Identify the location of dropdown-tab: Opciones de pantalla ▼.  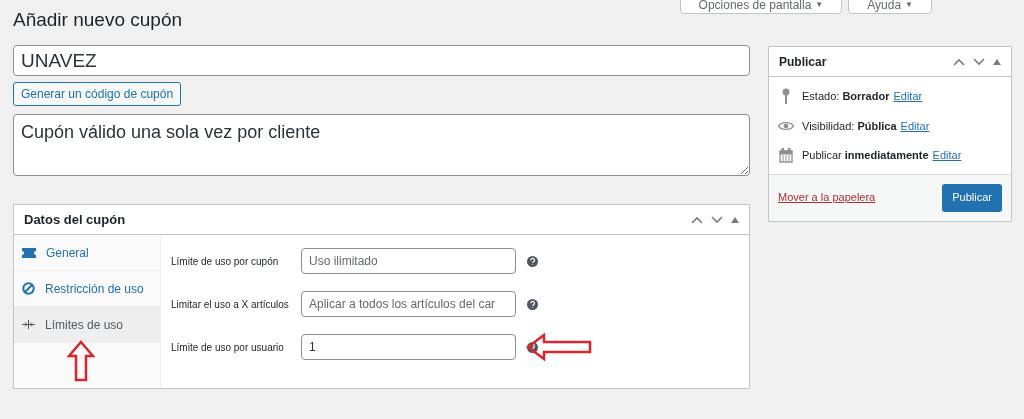
(761, 7).